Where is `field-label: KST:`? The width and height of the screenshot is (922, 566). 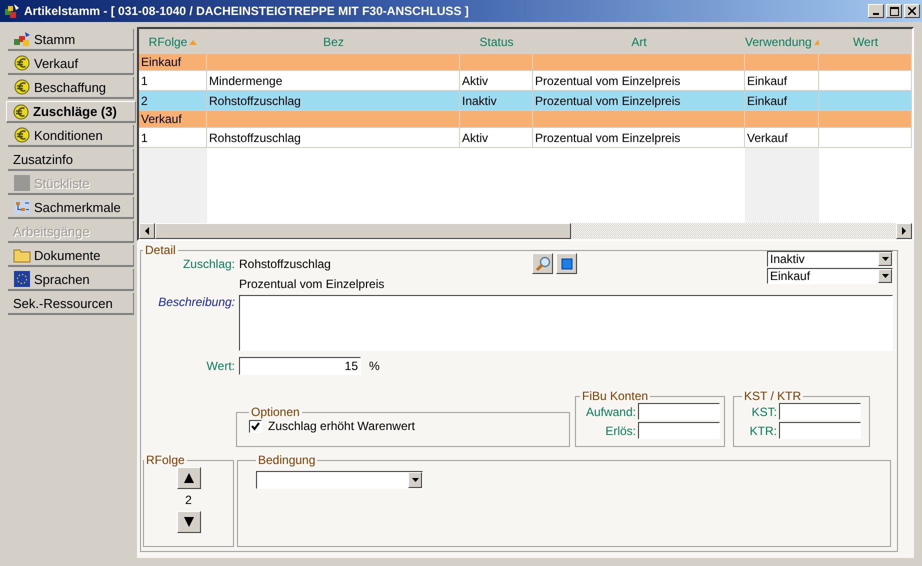 field-label: KST: is located at coordinates (764, 411).